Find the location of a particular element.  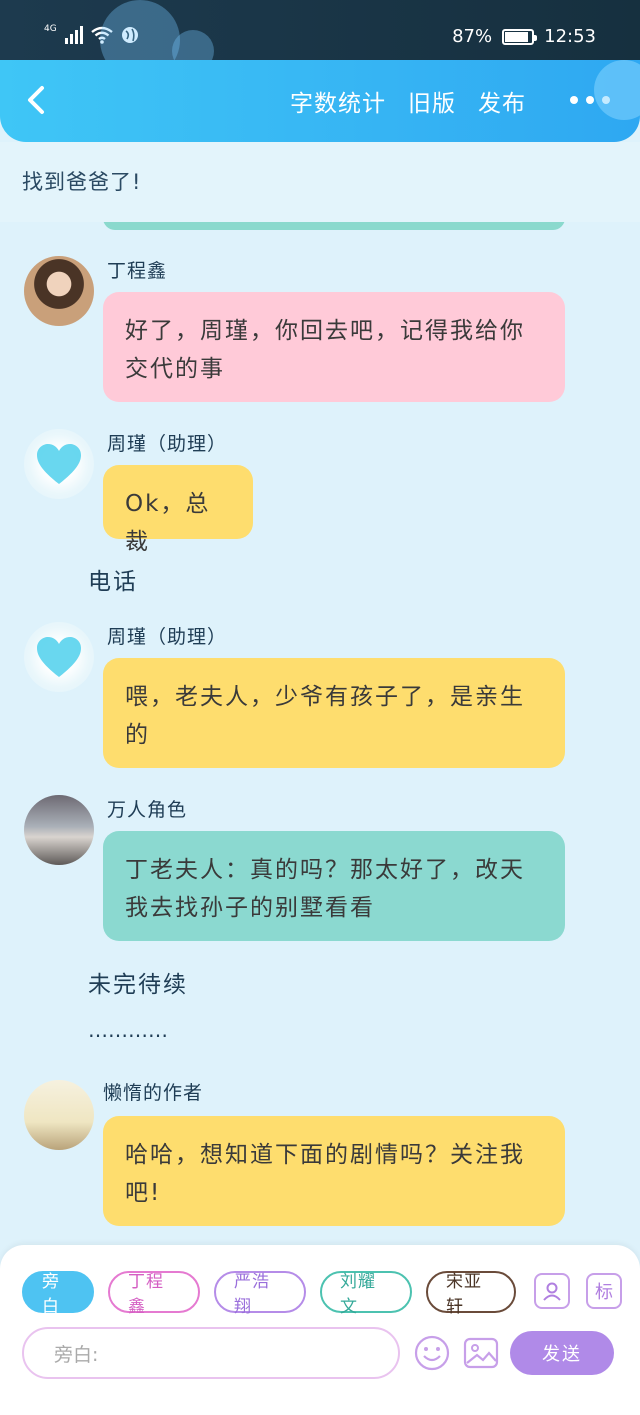

previous-bubble-edge is located at coordinates (334, 226).